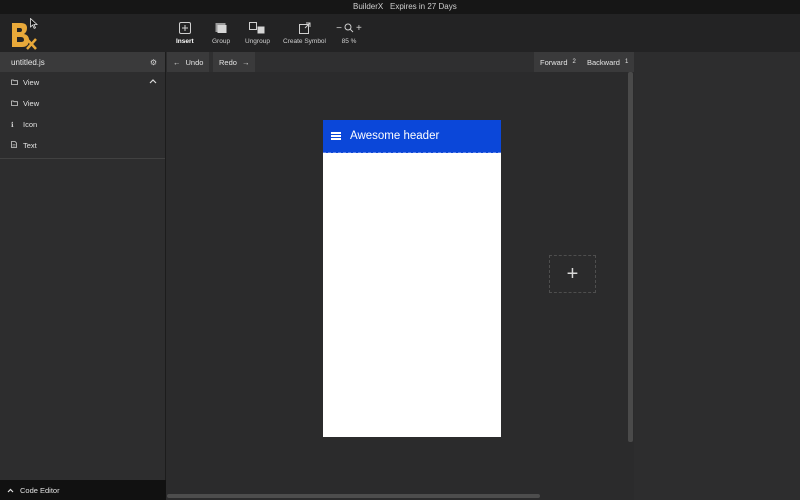 The image size is (800, 500). I want to click on plus-box-icon, so click(184, 28).